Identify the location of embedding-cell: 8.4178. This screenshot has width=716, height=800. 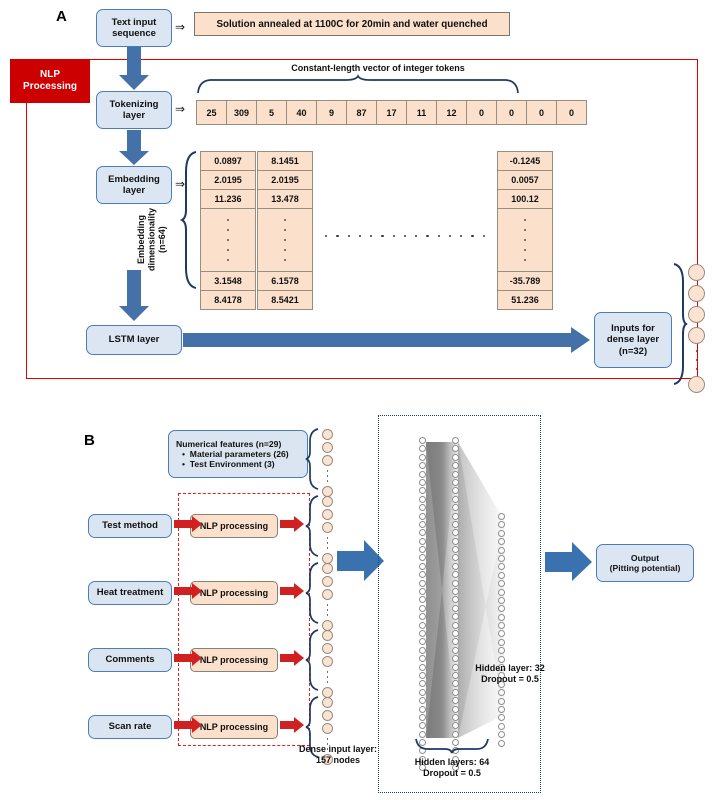
(228, 300).